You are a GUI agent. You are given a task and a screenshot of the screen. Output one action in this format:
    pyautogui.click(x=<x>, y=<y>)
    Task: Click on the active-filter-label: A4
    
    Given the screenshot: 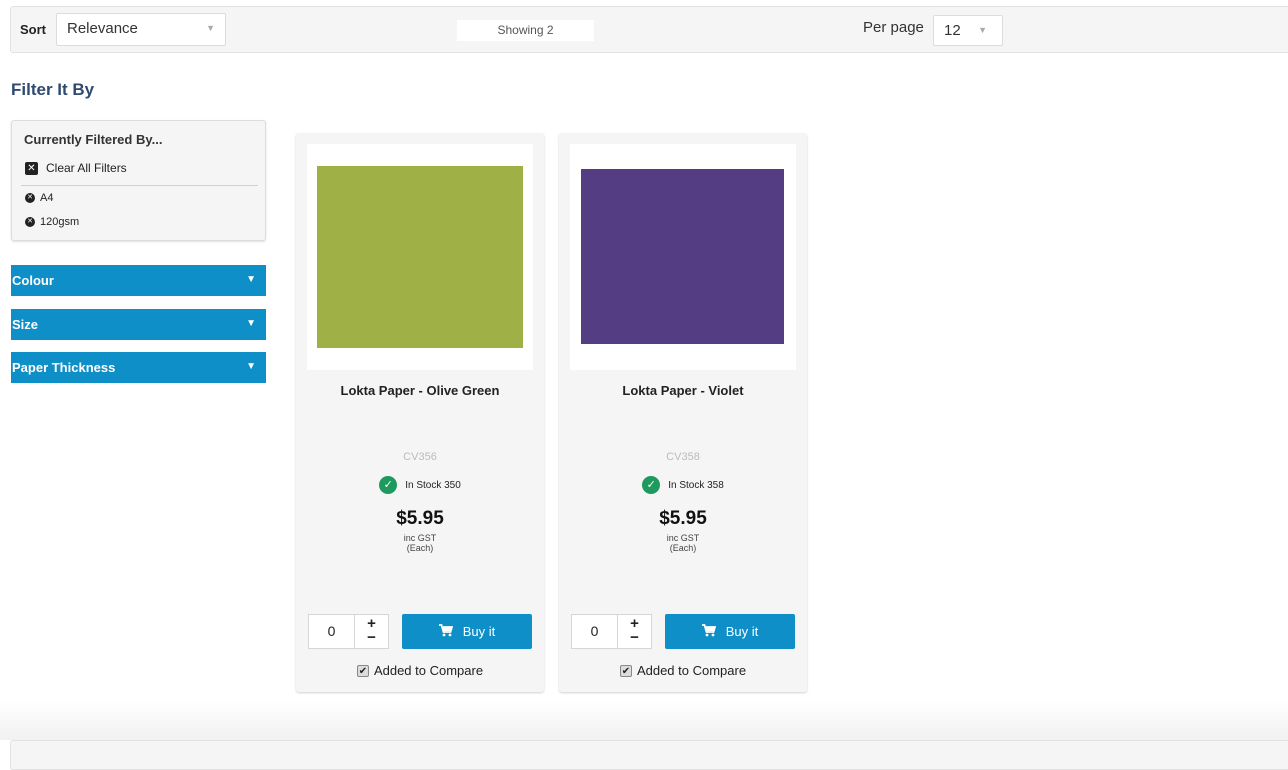 What is the action you would take?
    pyautogui.click(x=47, y=198)
    